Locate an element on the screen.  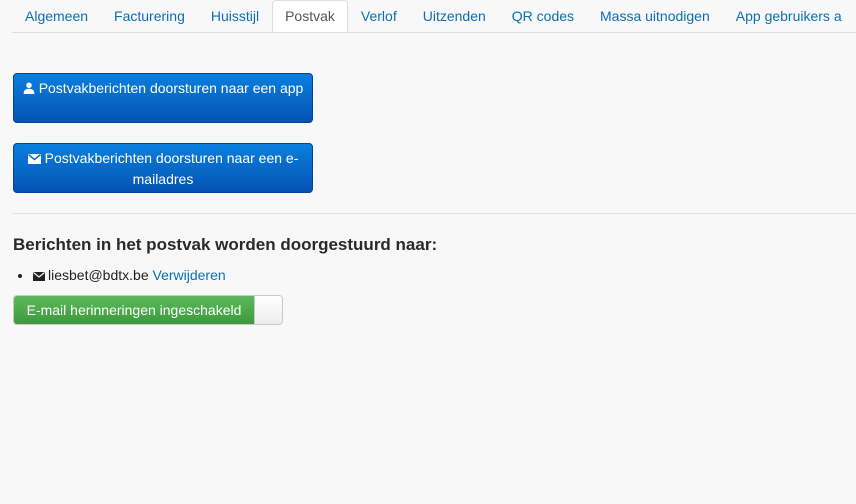
list-item: liesbet@bdtx.be Verwijderen is located at coordinates (129, 275).